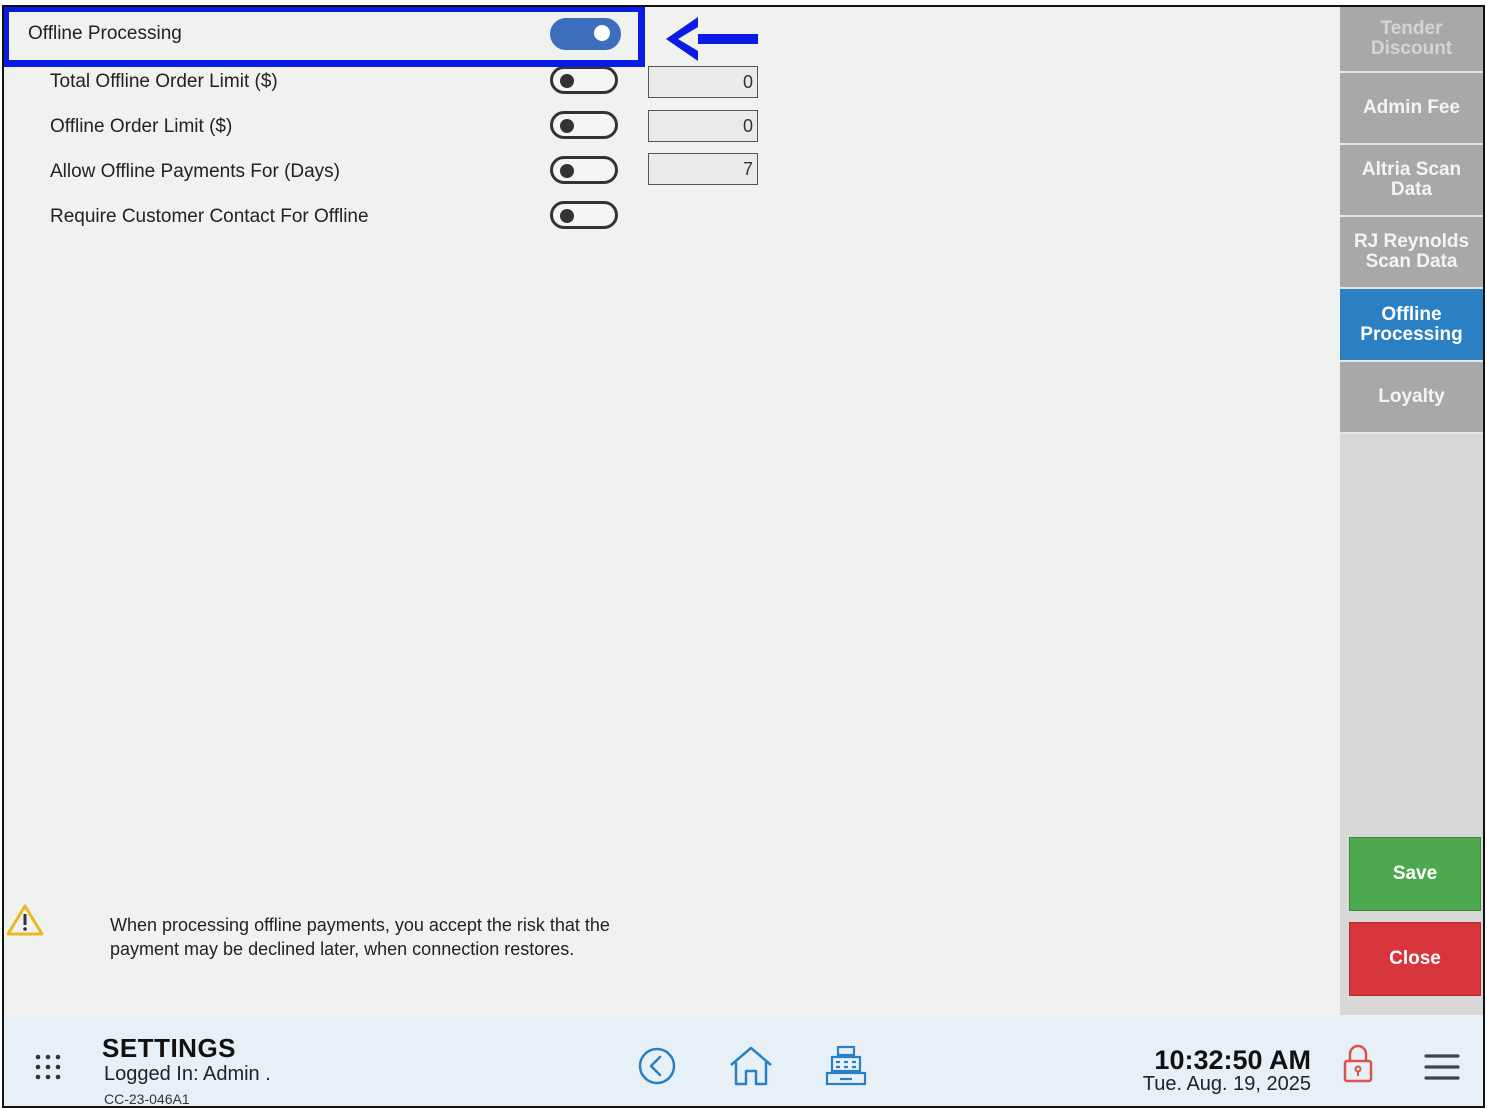  I want to click on sidebar-item-rj-reynolds-scan-data: RJ Reynolds Scan Data, so click(1411, 253).